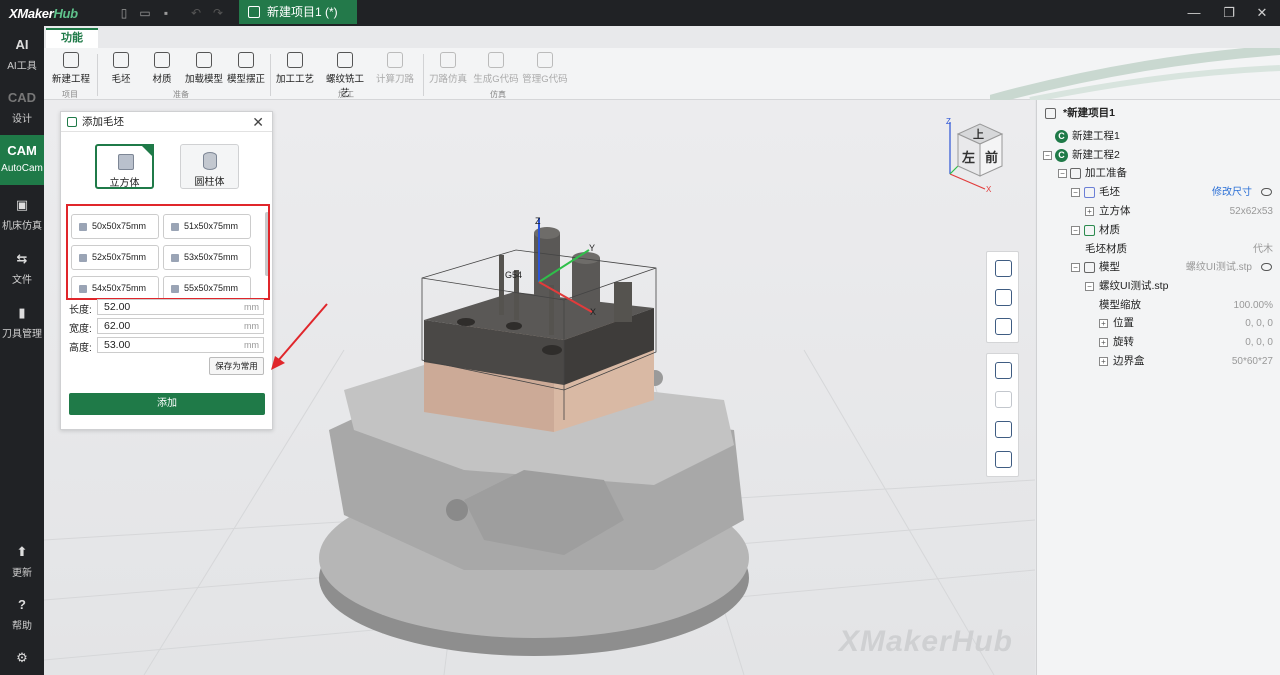 This screenshot has width=1280, height=675. I want to click on preset-item: 53x50x75mm, so click(207, 257).